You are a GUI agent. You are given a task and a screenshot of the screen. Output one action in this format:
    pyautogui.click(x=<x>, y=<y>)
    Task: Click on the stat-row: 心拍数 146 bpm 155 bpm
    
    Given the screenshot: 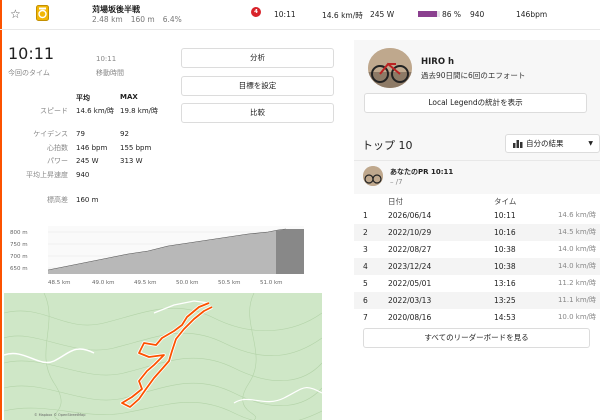 What is the action you would take?
    pyautogui.click(x=88, y=149)
    